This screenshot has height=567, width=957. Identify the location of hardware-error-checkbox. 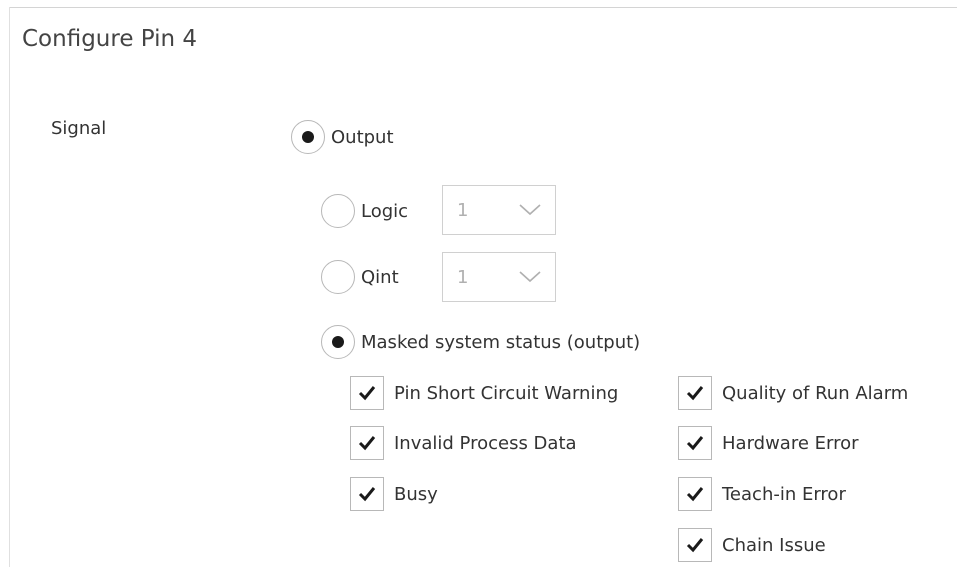
(695, 443).